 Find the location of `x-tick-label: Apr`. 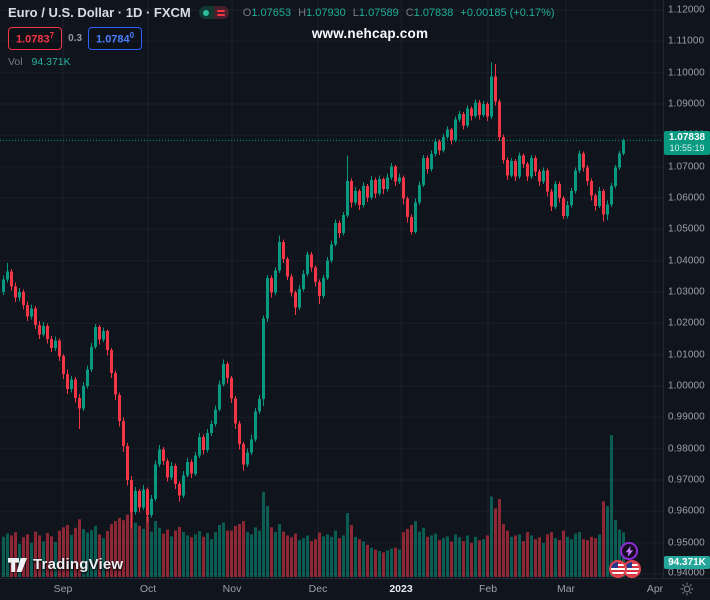

x-tick-label: Apr is located at coordinates (655, 589).